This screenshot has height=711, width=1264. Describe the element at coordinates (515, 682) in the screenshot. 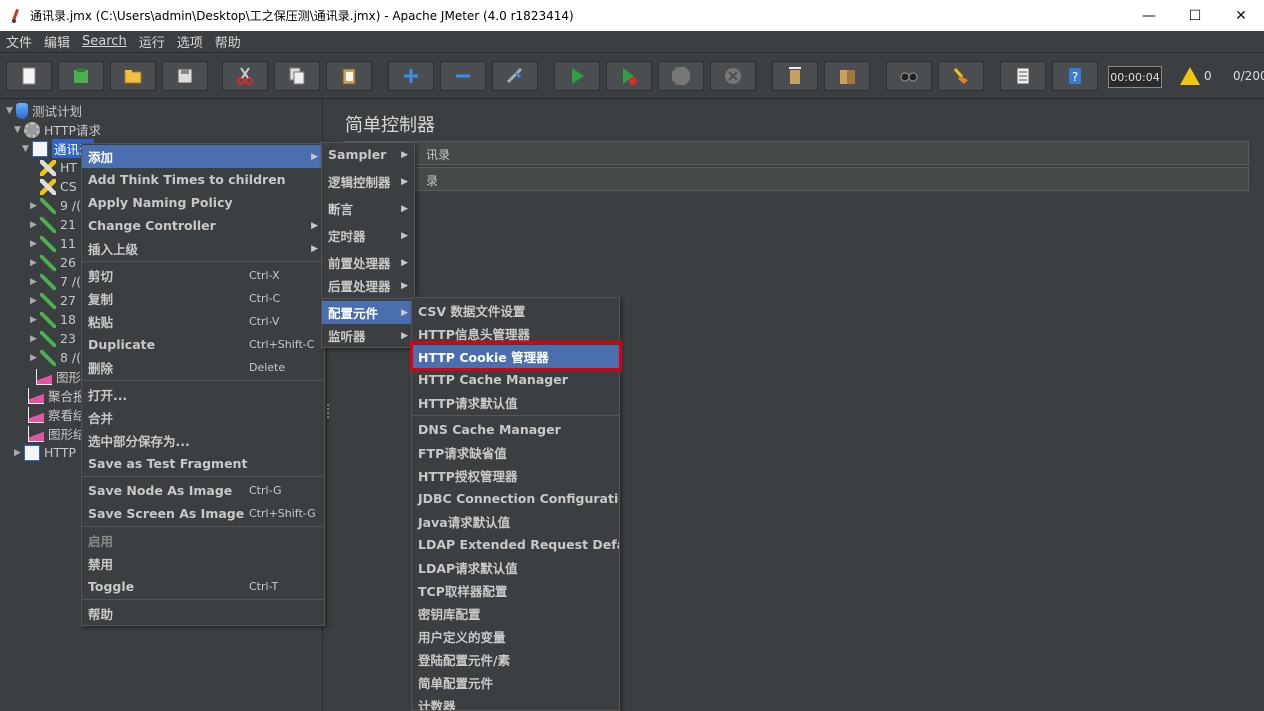

I see `config-item-simple-config: 简单配置元件` at that location.